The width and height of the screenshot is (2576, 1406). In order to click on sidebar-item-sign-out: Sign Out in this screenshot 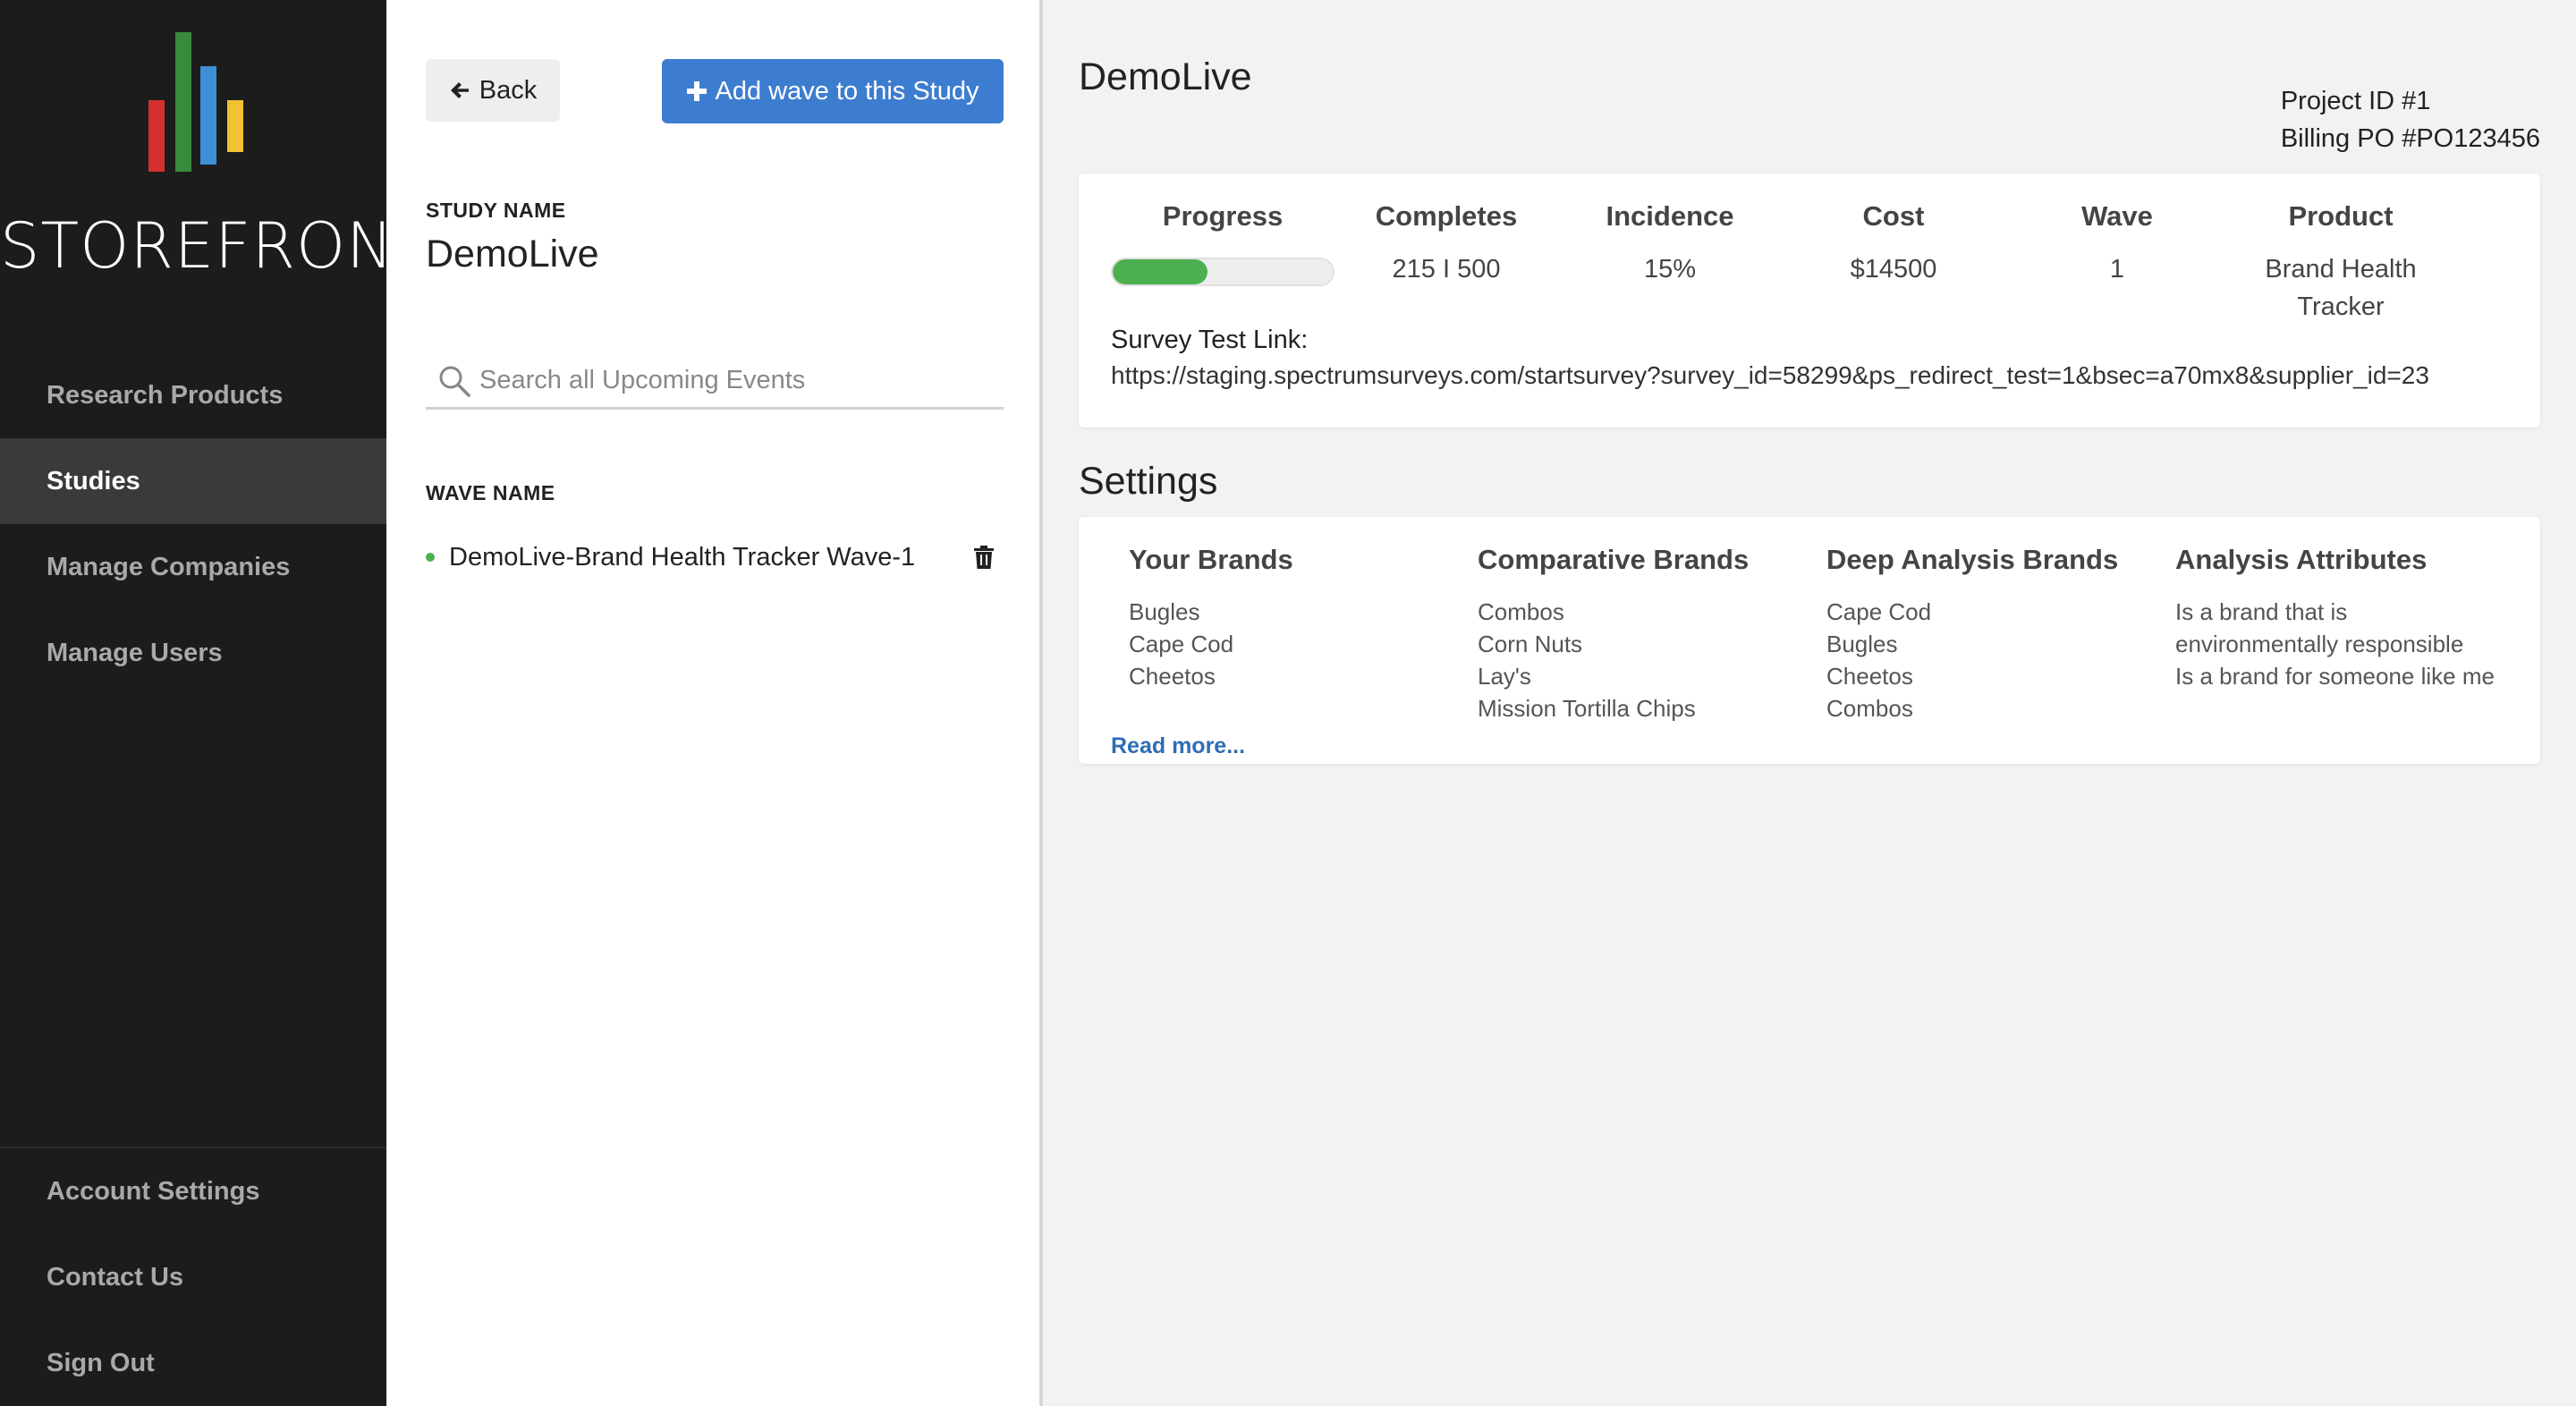, I will do `click(193, 1363)`.